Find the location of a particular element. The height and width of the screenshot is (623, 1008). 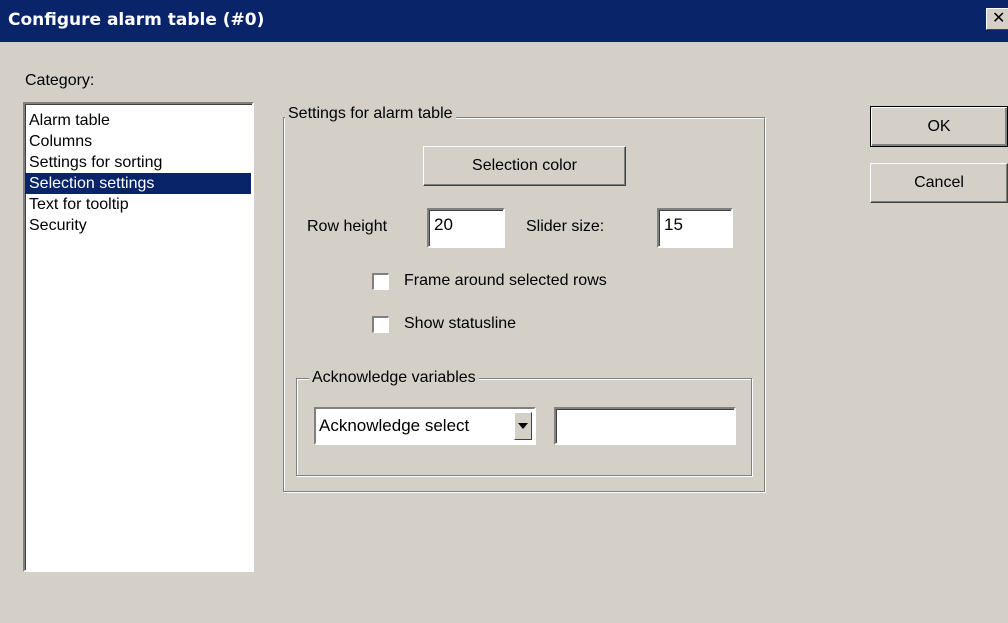

cancel-button: Cancel is located at coordinates (939, 183).